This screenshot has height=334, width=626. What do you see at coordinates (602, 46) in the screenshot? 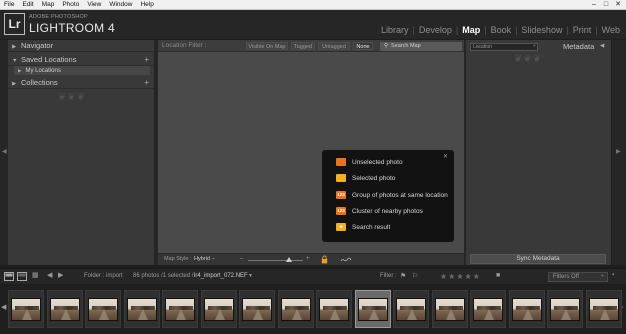
I see `collapse-arrow-icon: ◀` at bounding box center [602, 46].